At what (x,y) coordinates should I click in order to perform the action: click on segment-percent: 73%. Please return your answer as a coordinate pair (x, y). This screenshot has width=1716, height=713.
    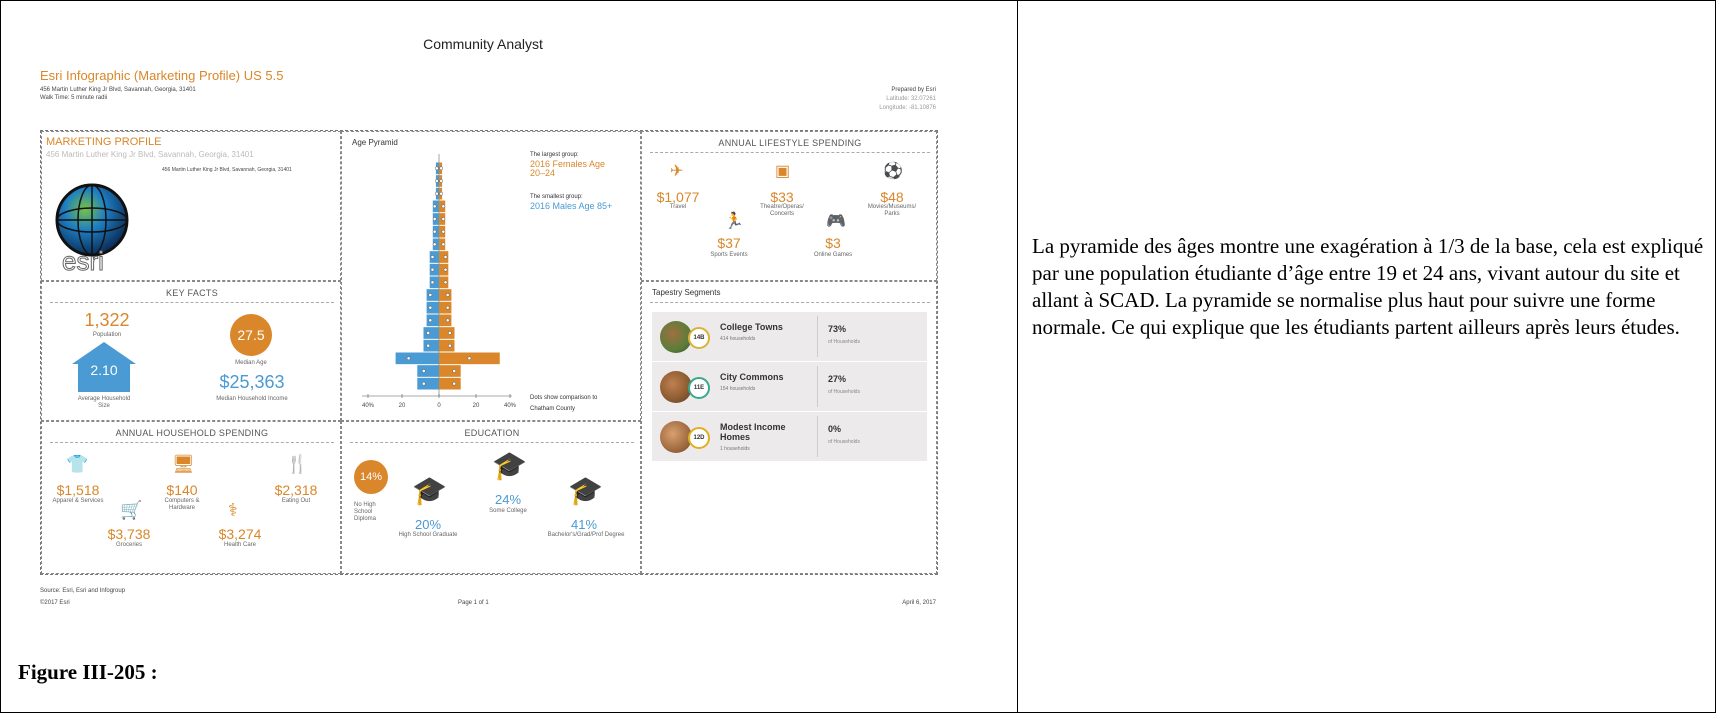
    Looking at the image, I should click on (837, 329).